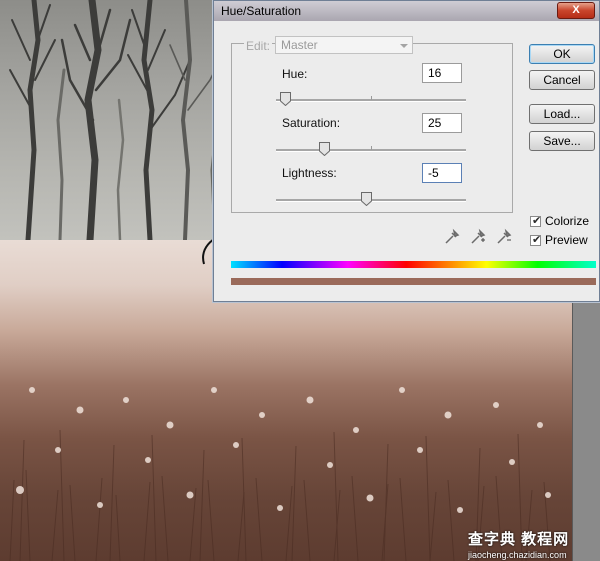  I want to click on ok-button: OK, so click(562, 54).